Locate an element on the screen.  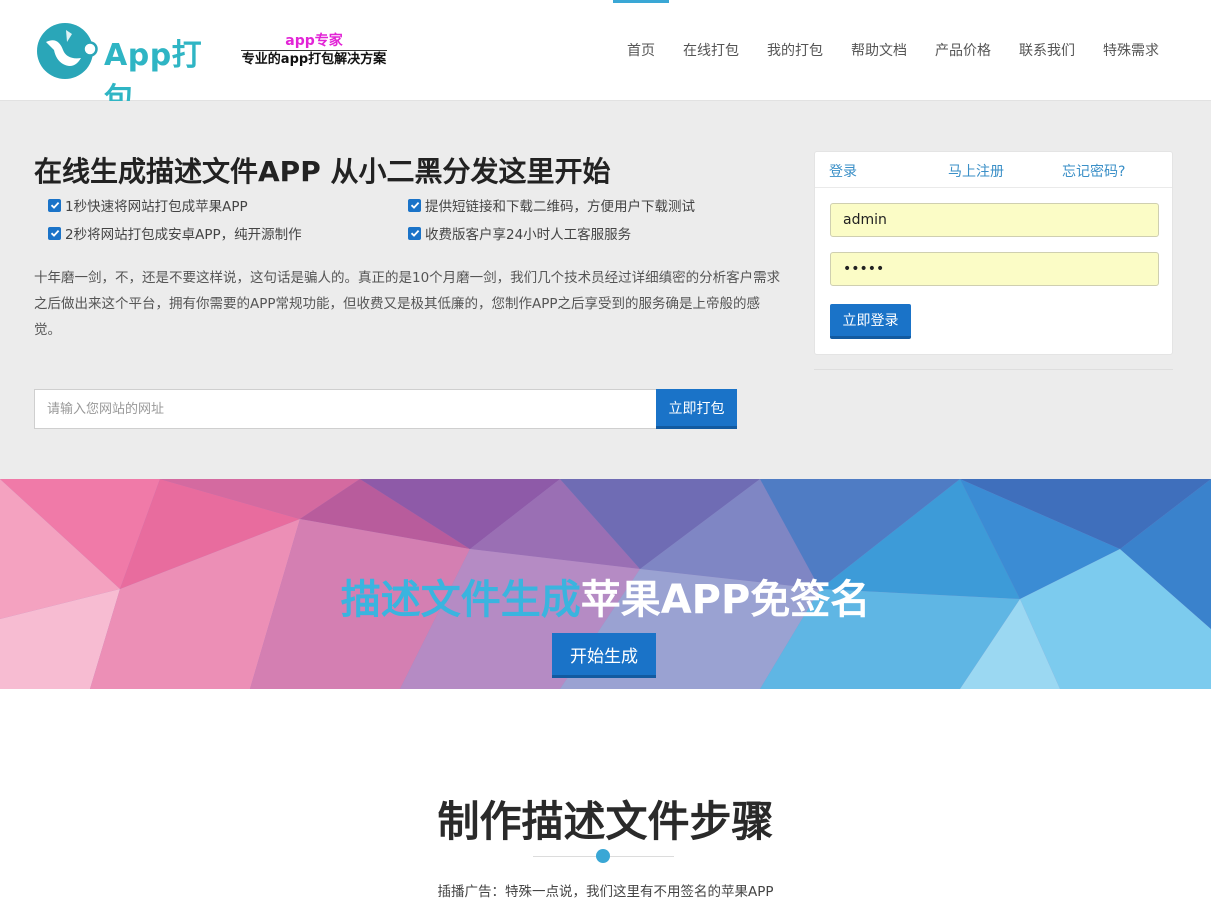
feature-text: 提供短链接和下载二维码，方便用户下载测试 is located at coordinates (560, 207).